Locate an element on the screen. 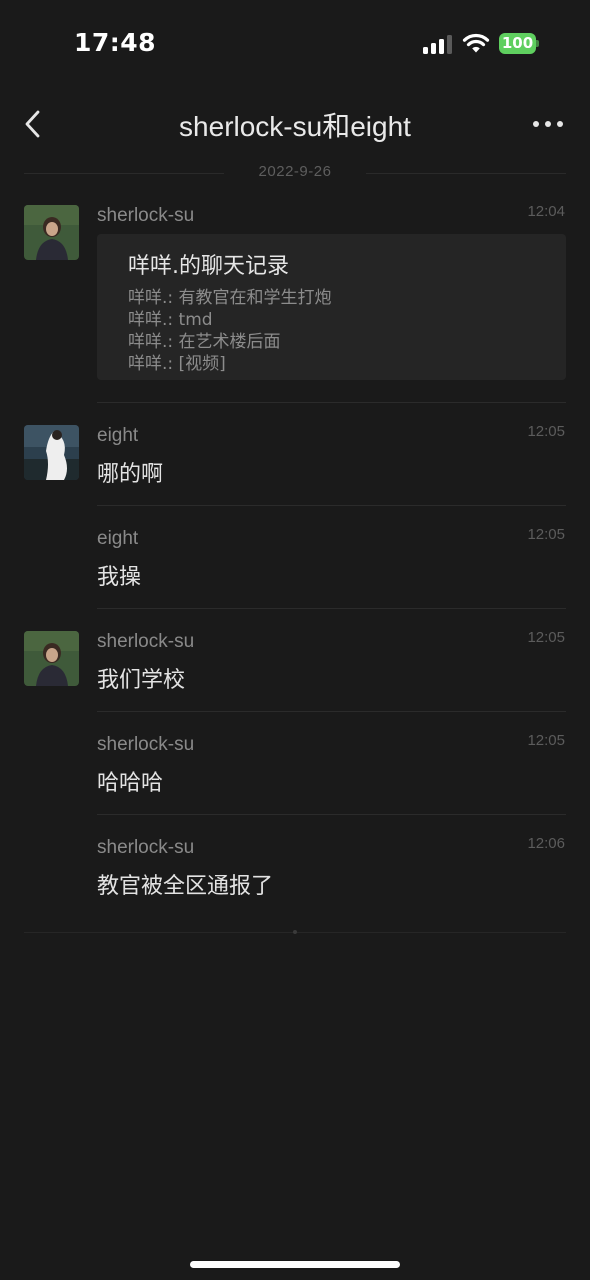 This screenshot has width=590, height=1280. chat-record-title: 咩咩.的聊天记录 is located at coordinates (208, 266).